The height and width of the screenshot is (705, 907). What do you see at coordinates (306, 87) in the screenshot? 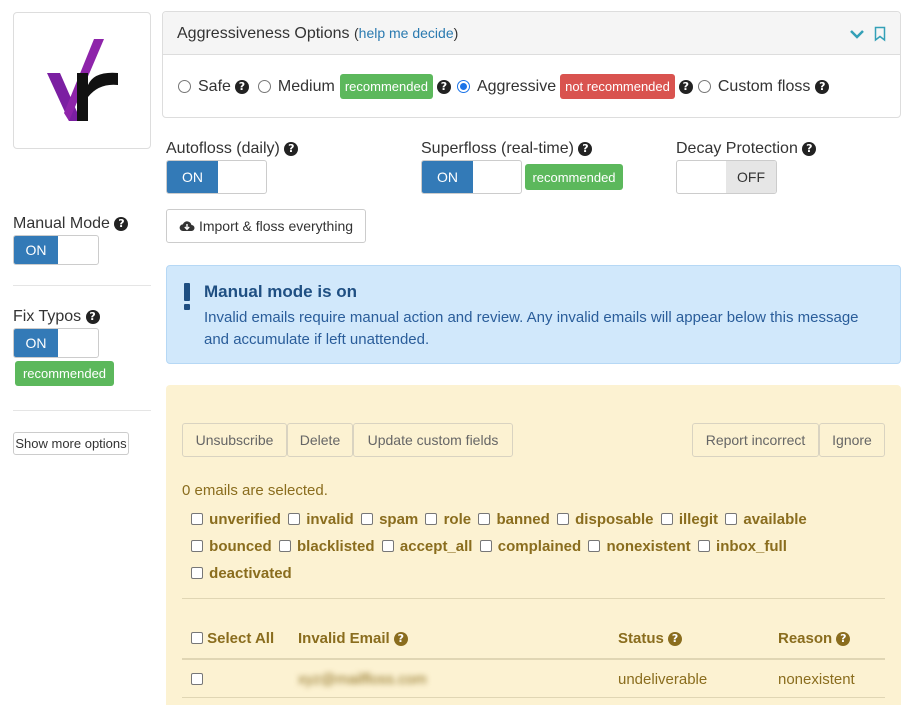
I see `medium-label: Medium` at bounding box center [306, 87].